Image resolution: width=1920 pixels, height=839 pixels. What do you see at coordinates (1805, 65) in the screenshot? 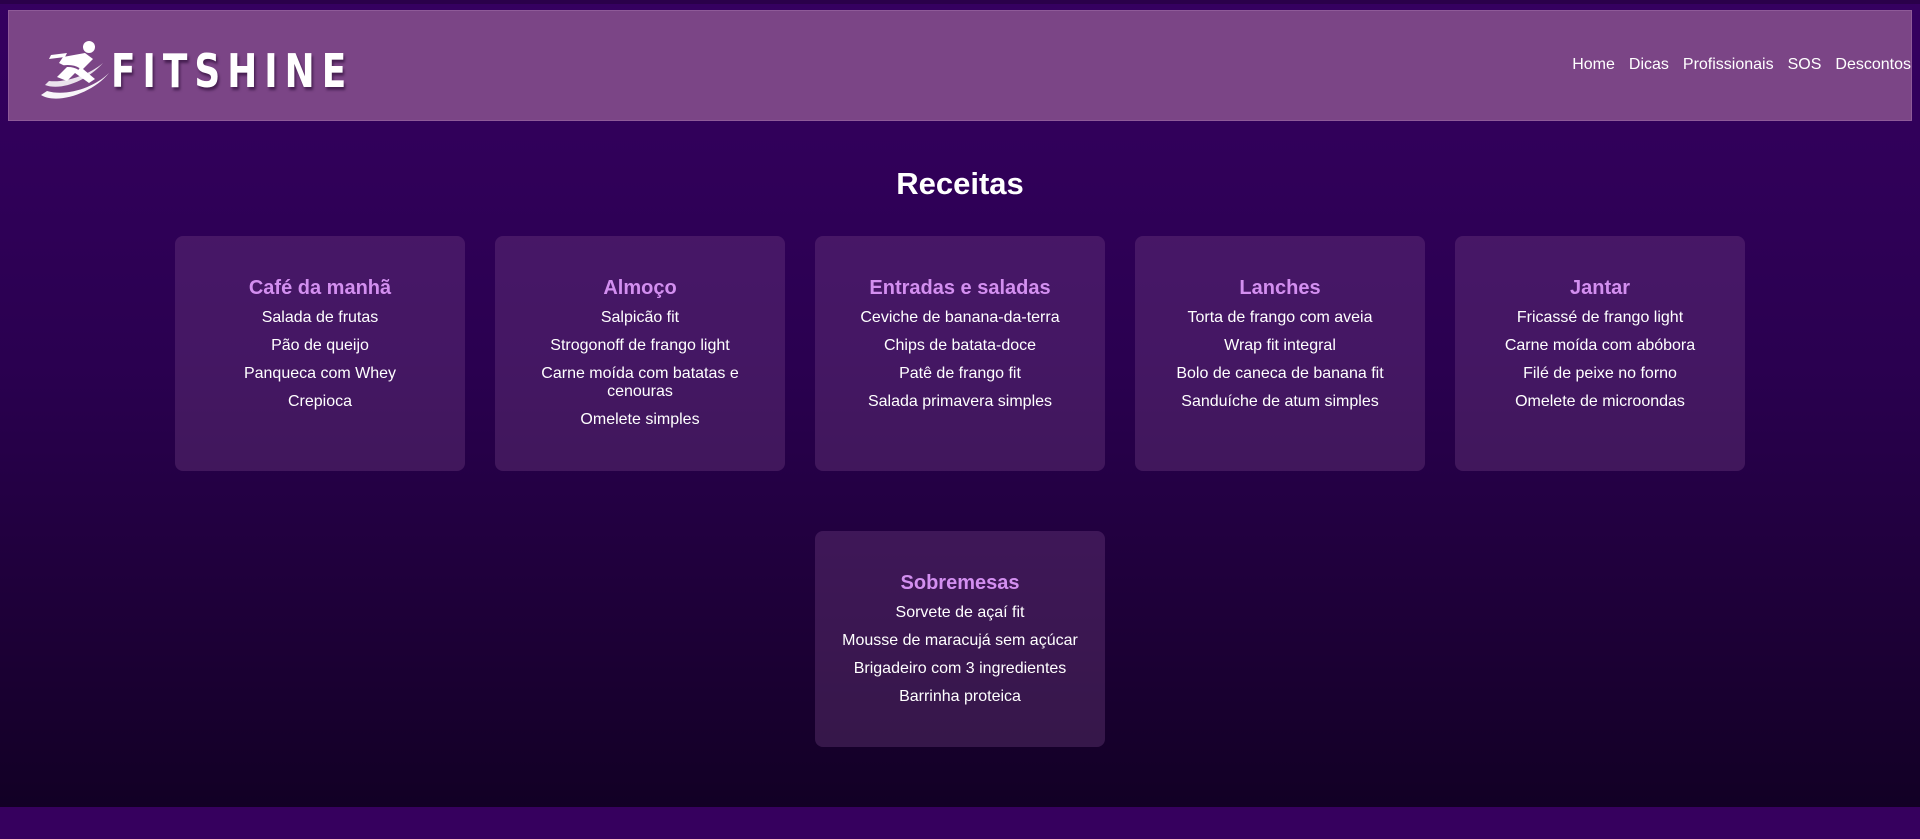
I see `nav-sos: SOS` at bounding box center [1805, 65].